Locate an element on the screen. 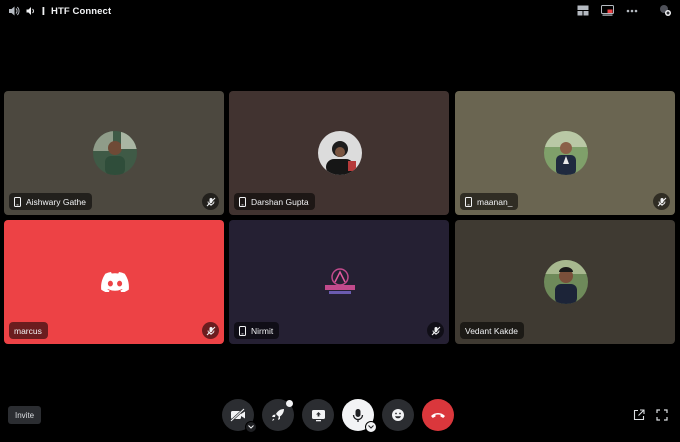 The image size is (680, 442). microphone-button is located at coordinates (359, 416).